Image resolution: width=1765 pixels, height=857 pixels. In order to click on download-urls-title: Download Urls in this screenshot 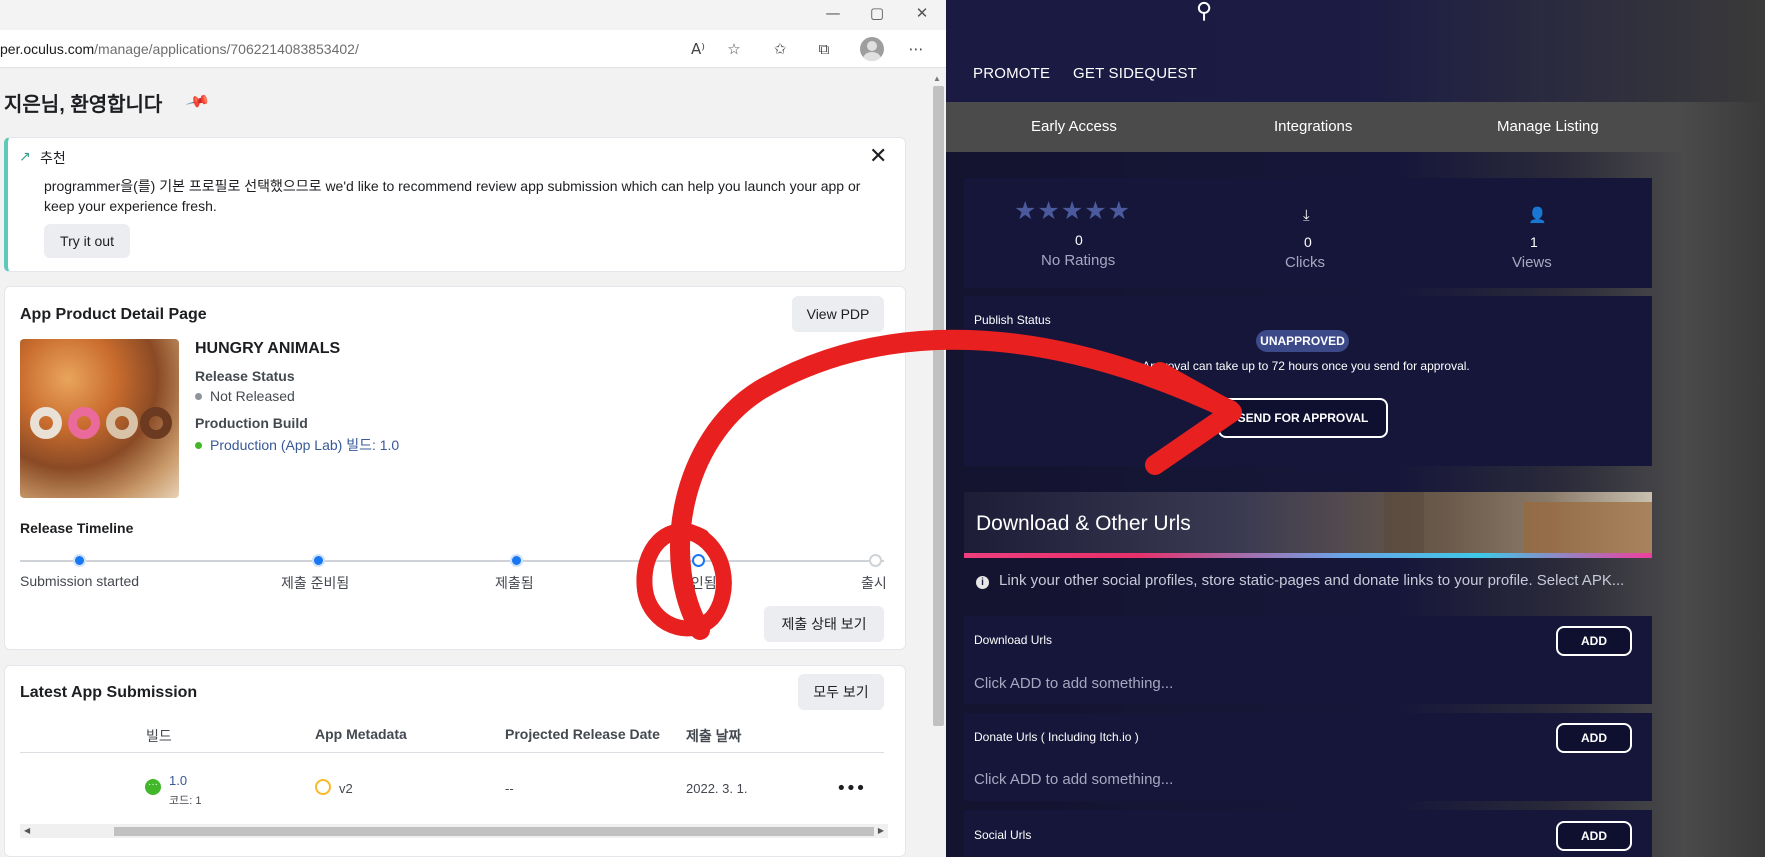, I will do `click(1013, 640)`.